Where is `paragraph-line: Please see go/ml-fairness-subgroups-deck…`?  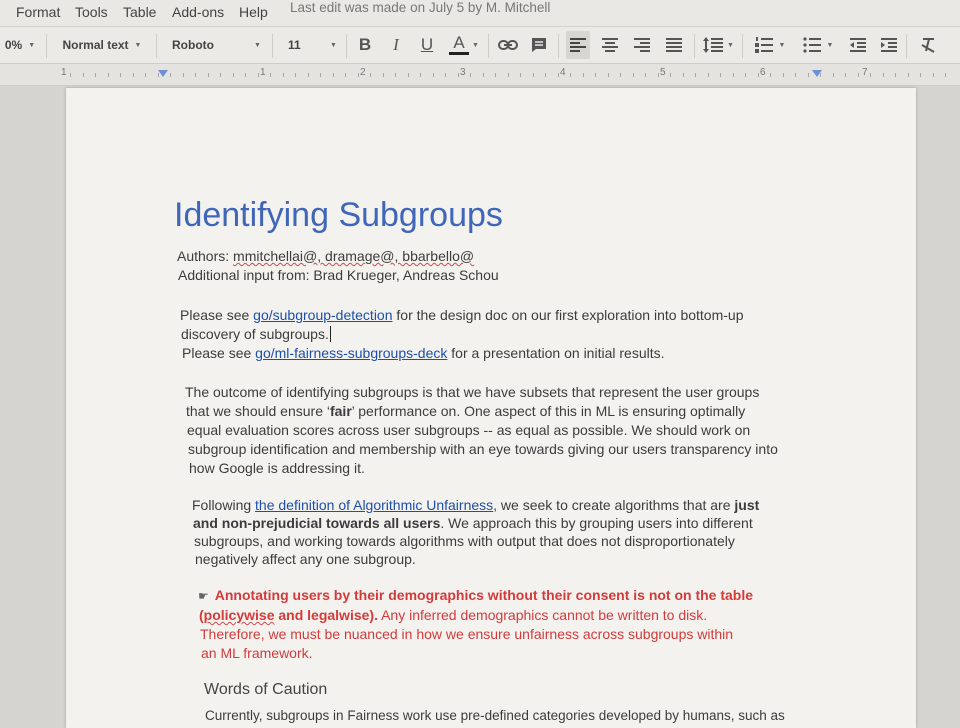
paragraph-line: Please see go/ml-fairness-subgroups-deck… is located at coordinates (423, 353).